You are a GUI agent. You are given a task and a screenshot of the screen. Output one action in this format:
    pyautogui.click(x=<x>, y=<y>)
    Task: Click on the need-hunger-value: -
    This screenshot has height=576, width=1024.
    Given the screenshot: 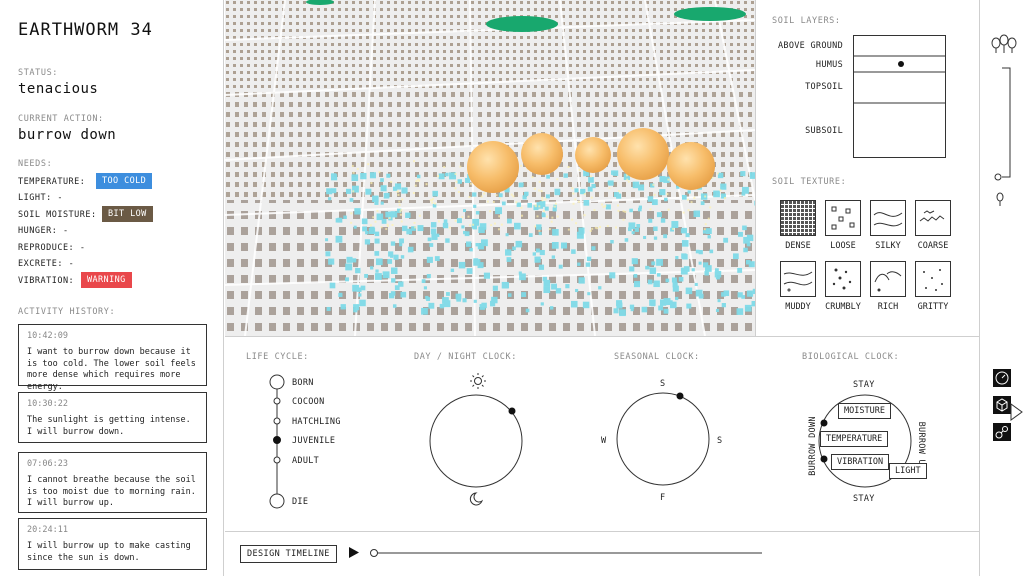 What is the action you would take?
    pyautogui.click(x=65, y=231)
    